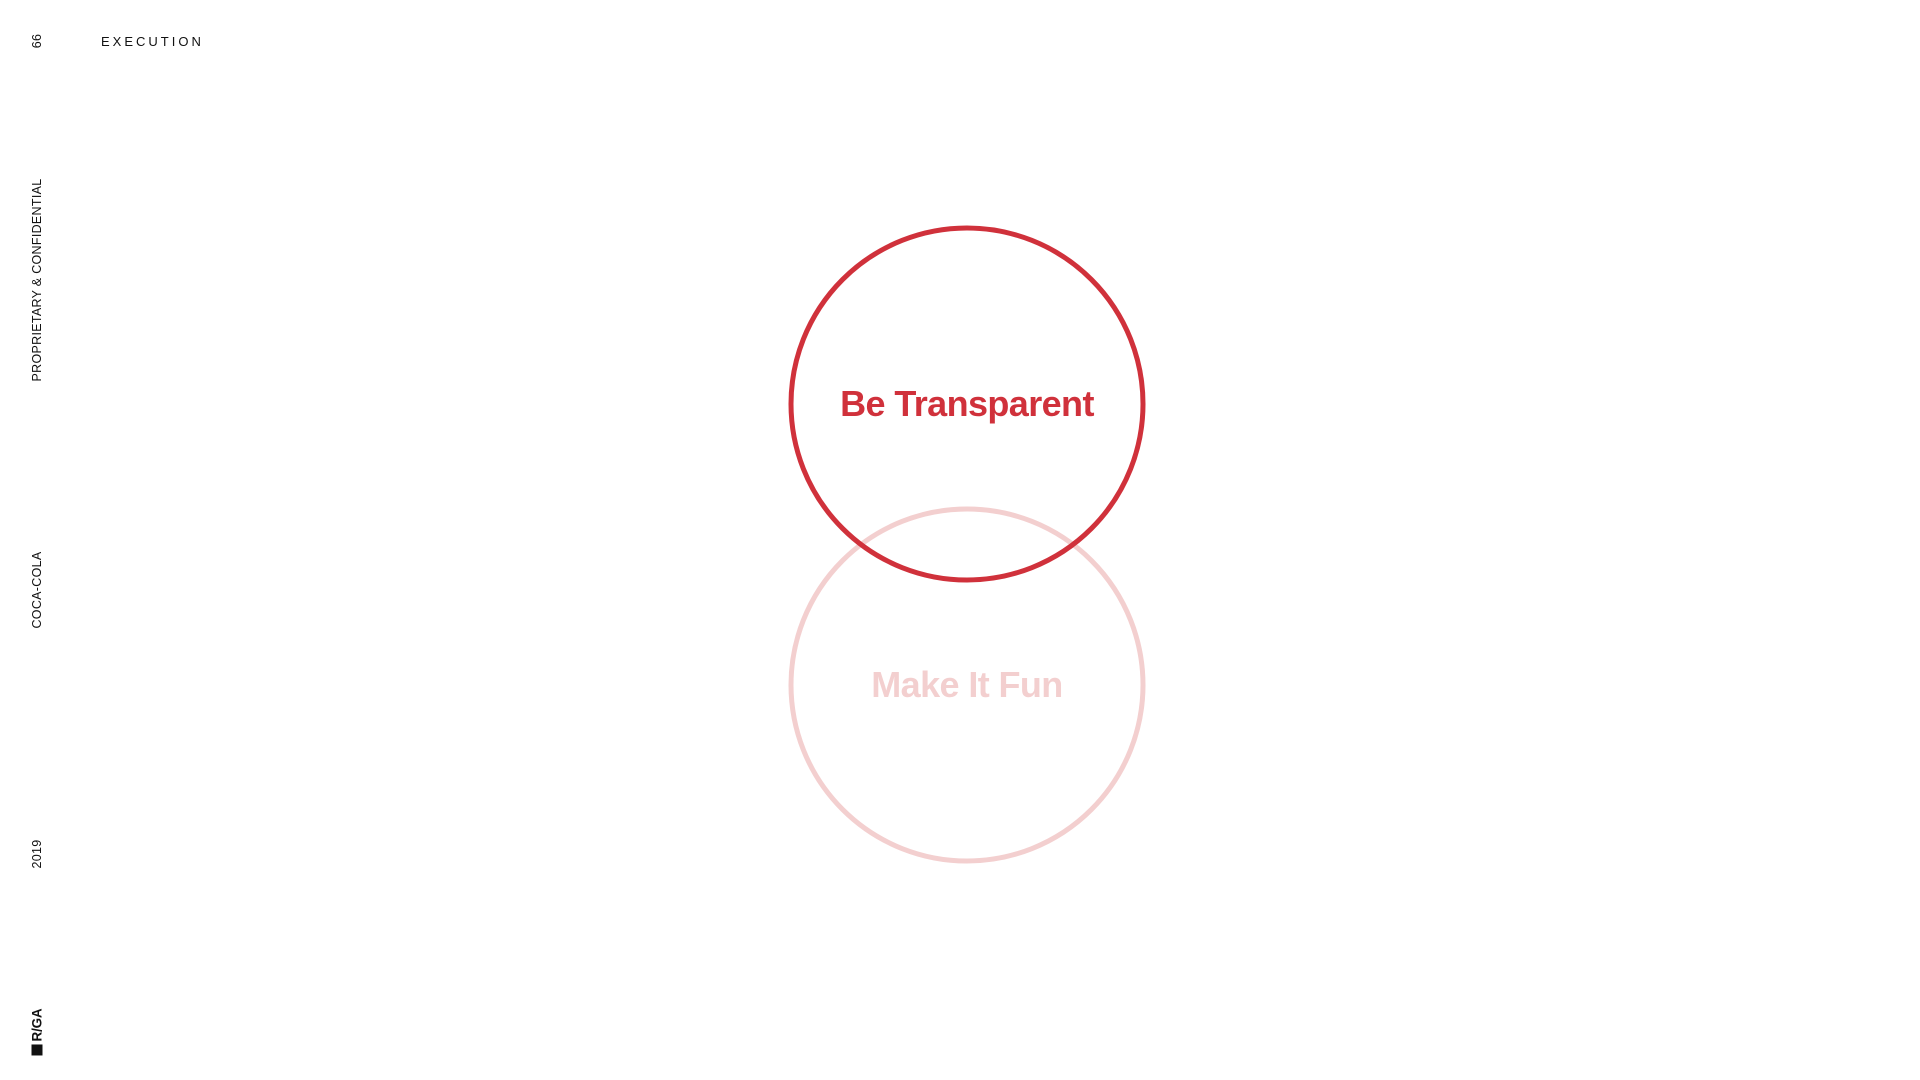  Describe the element at coordinates (967, 684) in the screenshot. I see `label-make-it-fun: Make It Fun` at that location.